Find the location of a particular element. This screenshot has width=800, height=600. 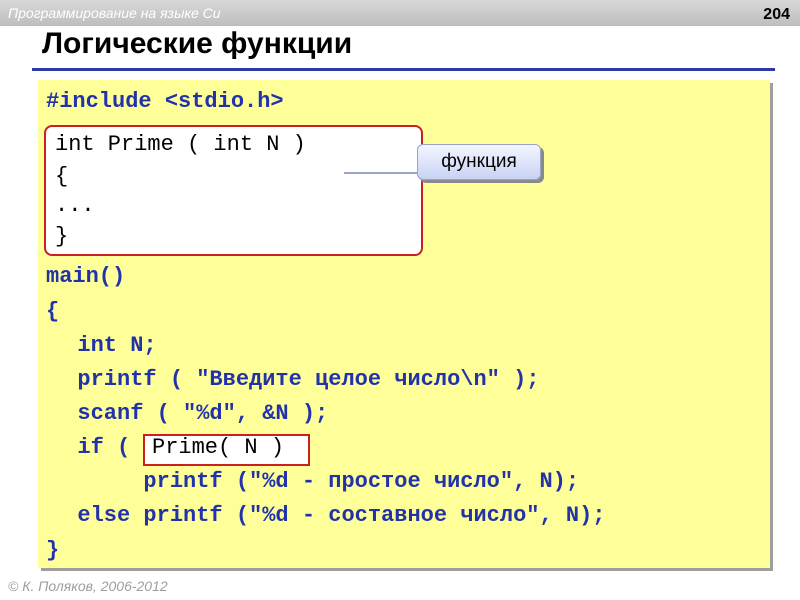

function-line-1: int Prime ( int N ) is located at coordinates (180, 144).